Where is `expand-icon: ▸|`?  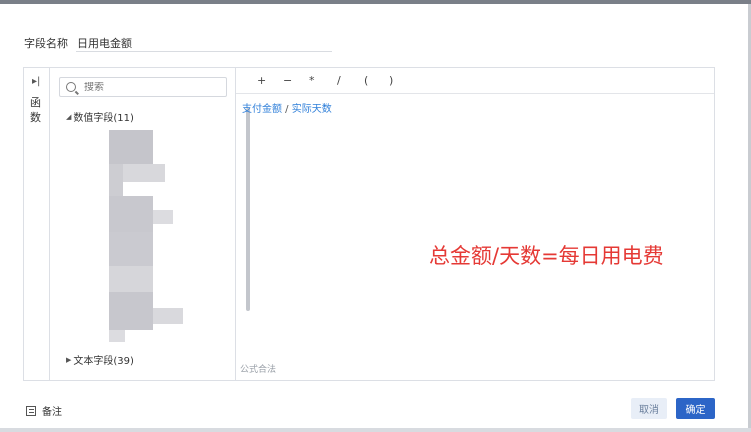
expand-icon: ▸| is located at coordinates (36, 81).